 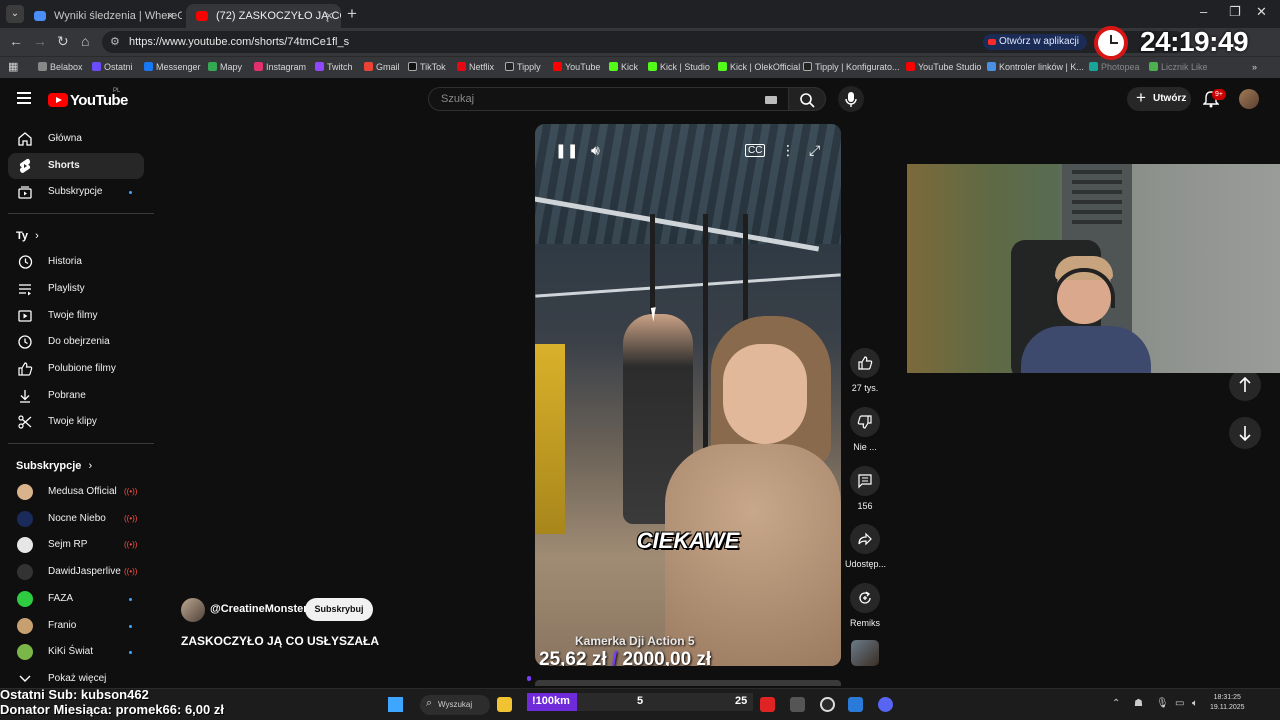 I want to click on guide-item-shorts: Shorts, so click(x=76, y=166).